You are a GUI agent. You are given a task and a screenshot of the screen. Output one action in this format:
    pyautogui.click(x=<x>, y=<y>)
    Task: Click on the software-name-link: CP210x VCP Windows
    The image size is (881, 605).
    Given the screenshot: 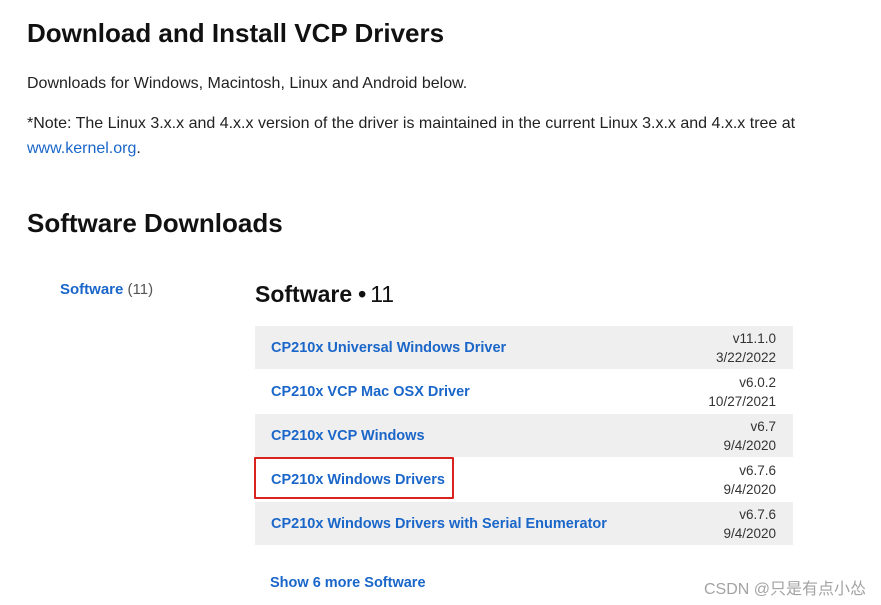 What is the action you would take?
    pyautogui.click(x=348, y=436)
    